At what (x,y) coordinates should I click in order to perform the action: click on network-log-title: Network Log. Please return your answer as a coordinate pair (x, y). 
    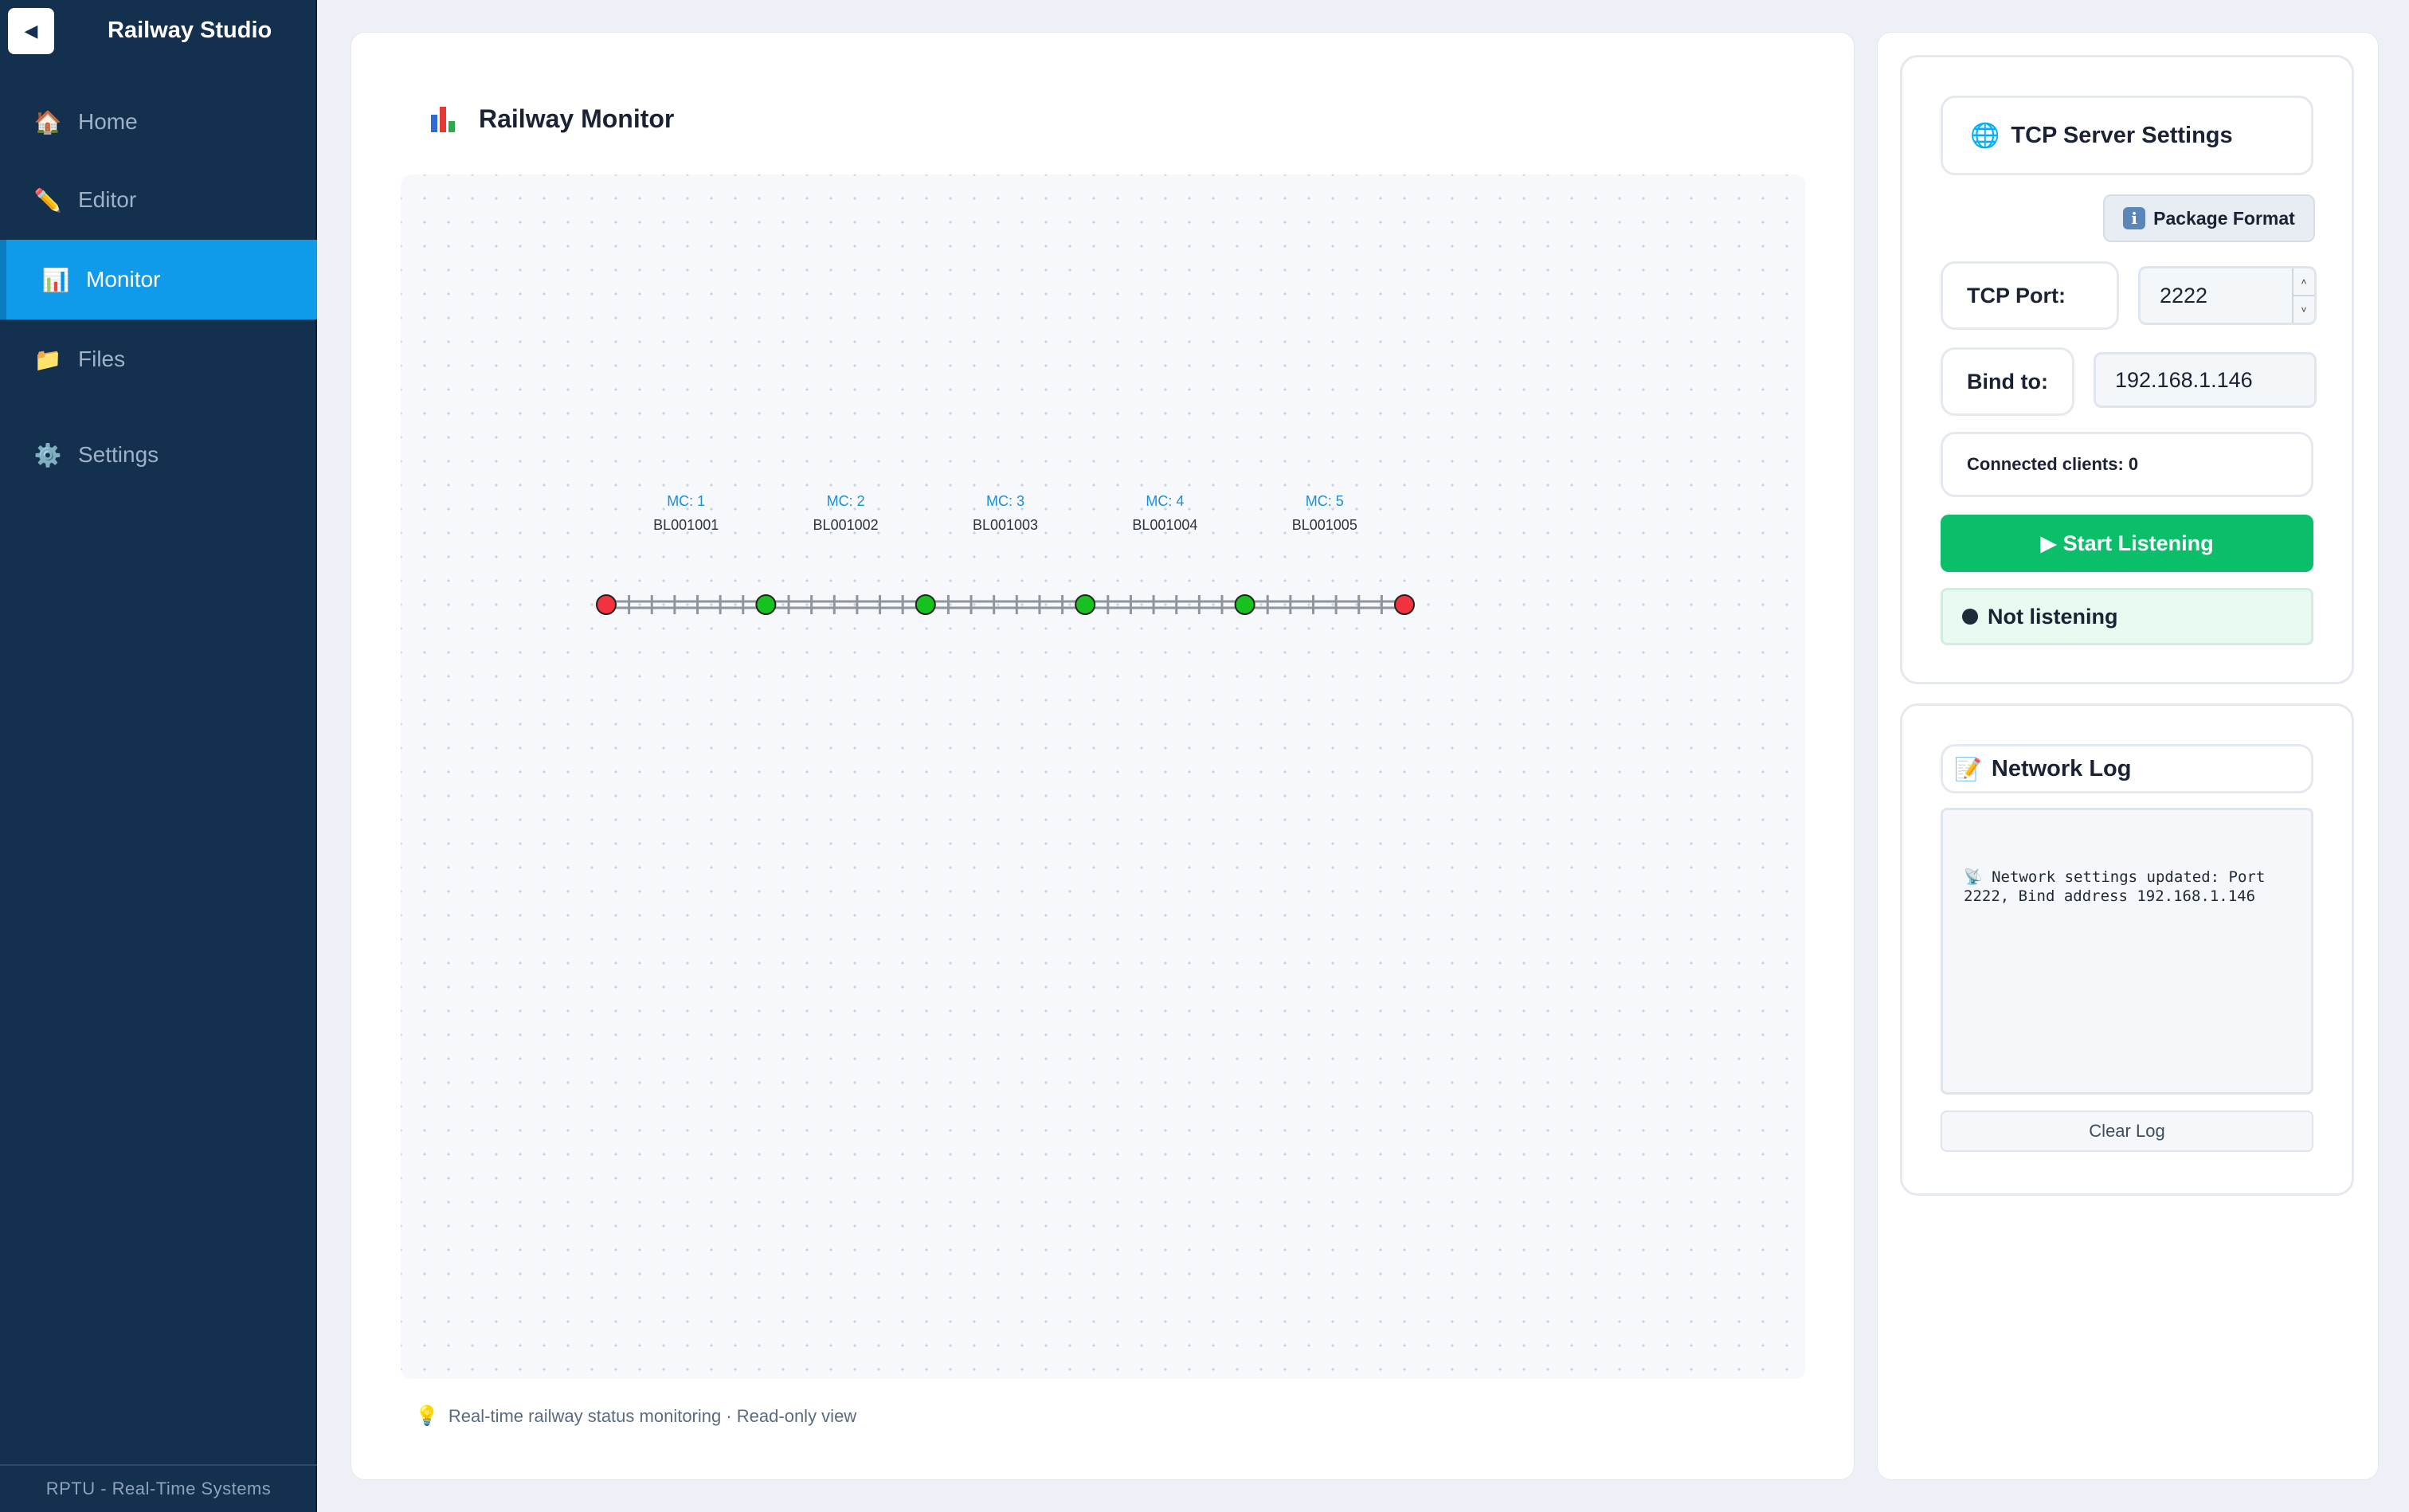
    Looking at the image, I should click on (2061, 768).